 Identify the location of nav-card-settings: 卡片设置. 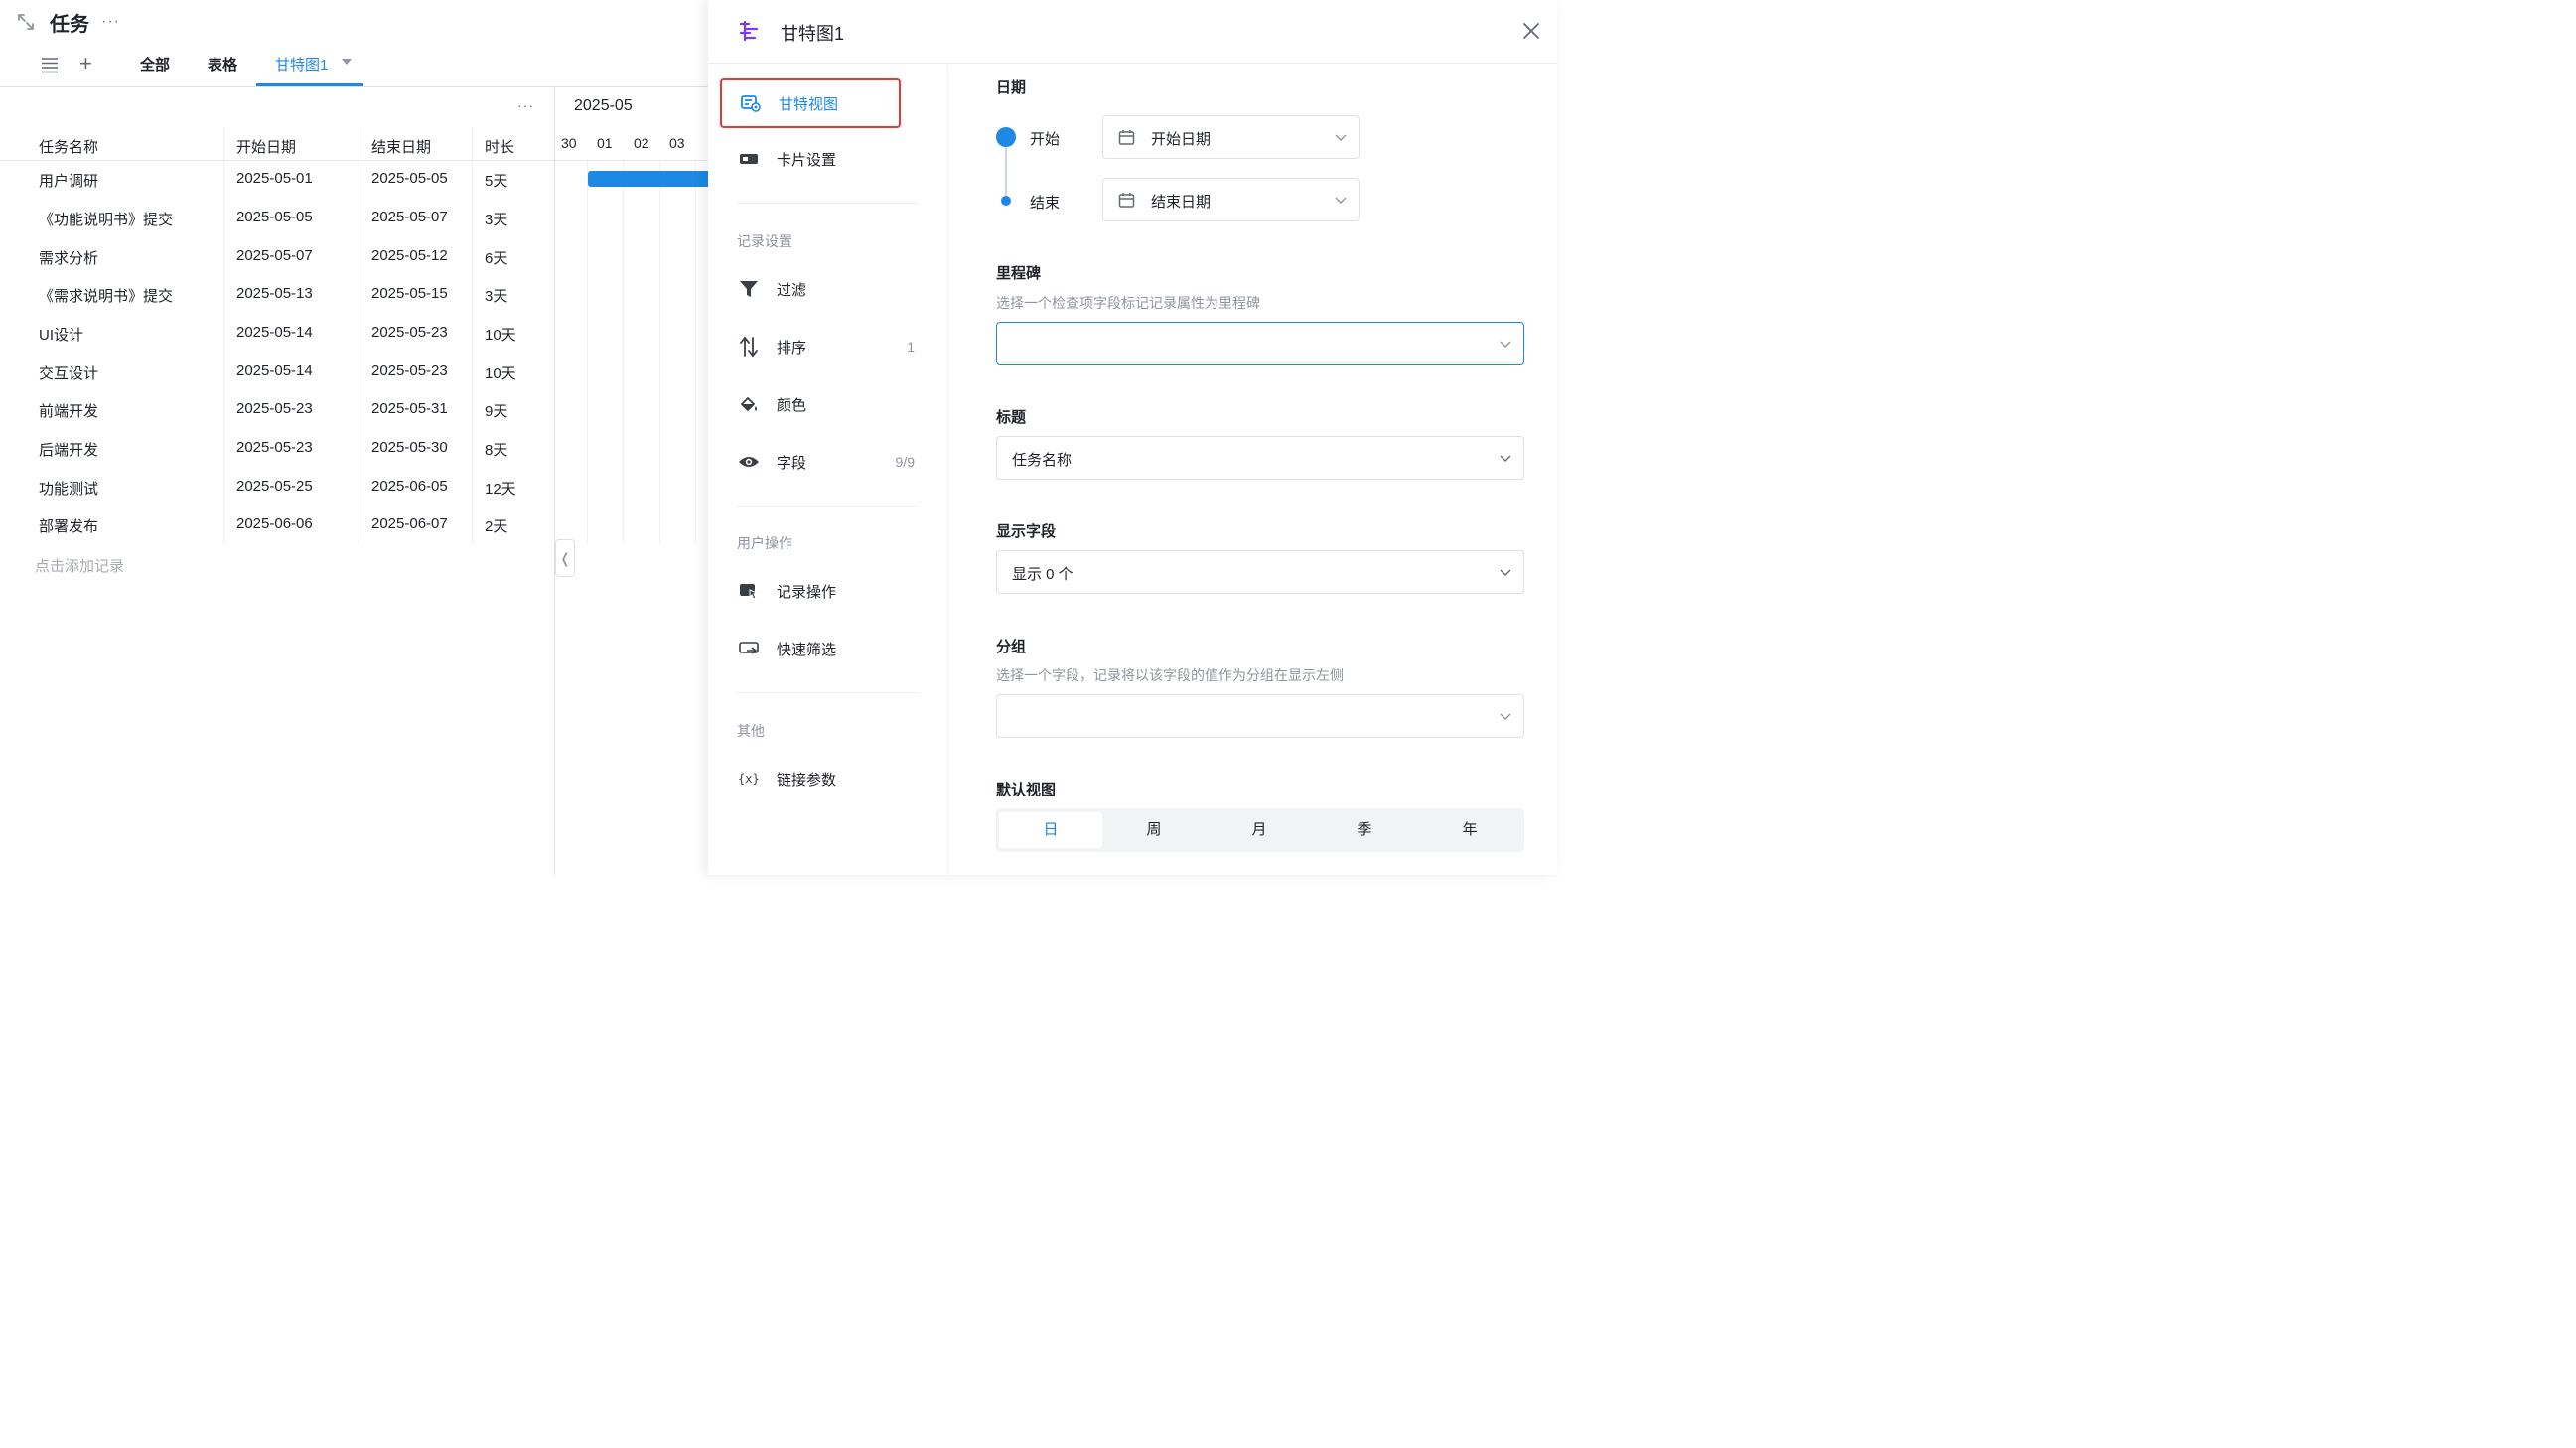
(810, 159).